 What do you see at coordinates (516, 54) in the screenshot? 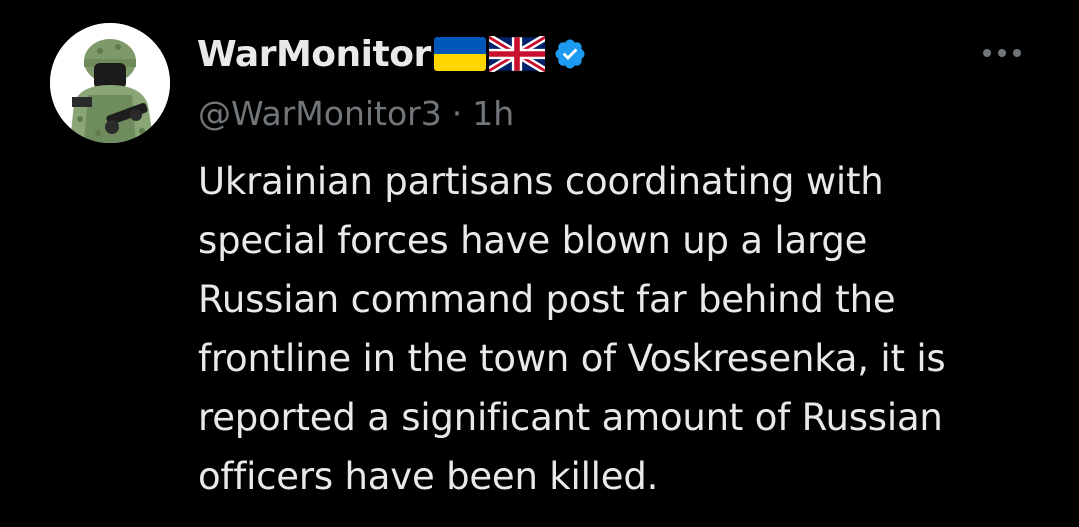
I see `uk-flag-icon` at bounding box center [516, 54].